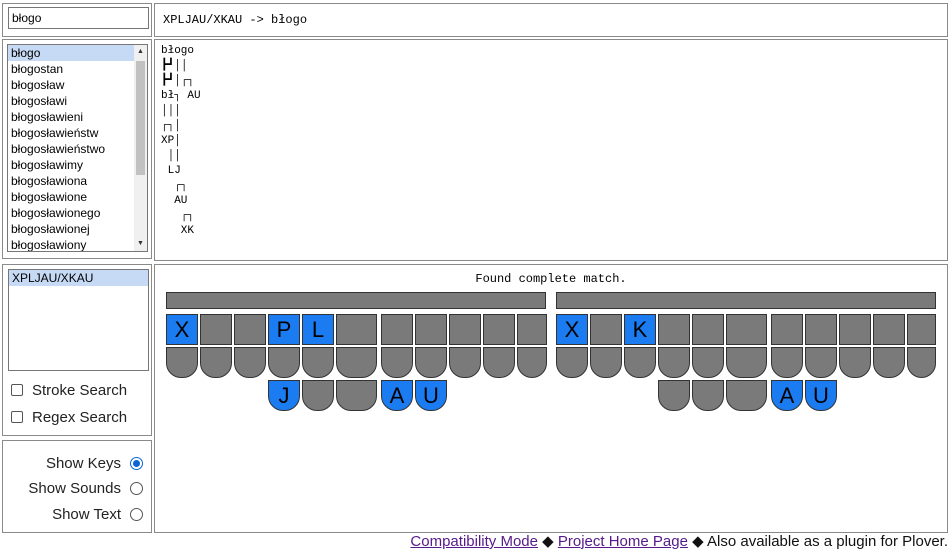 The image size is (951, 556). I want to click on word-list-item: błogosławionego, so click(77, 213).